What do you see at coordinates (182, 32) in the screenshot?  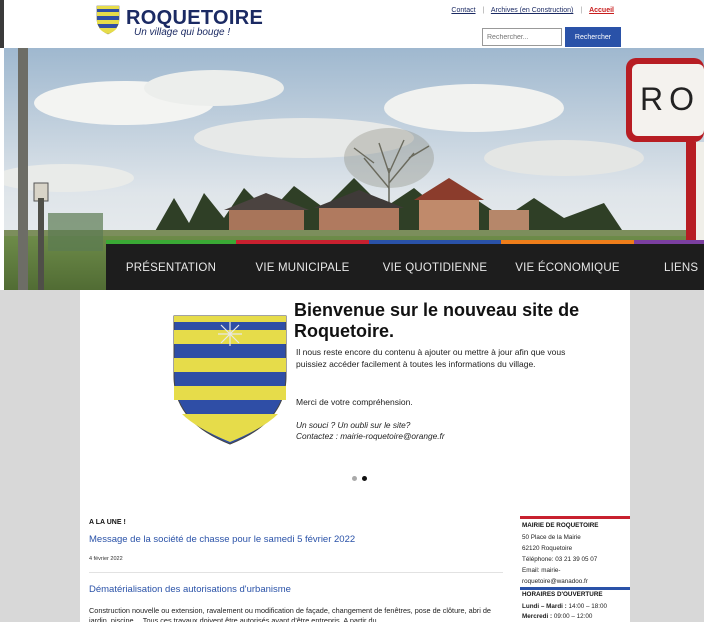 I see `site-tagline: Un village qui bouge !` at bounding box center [182, 32].